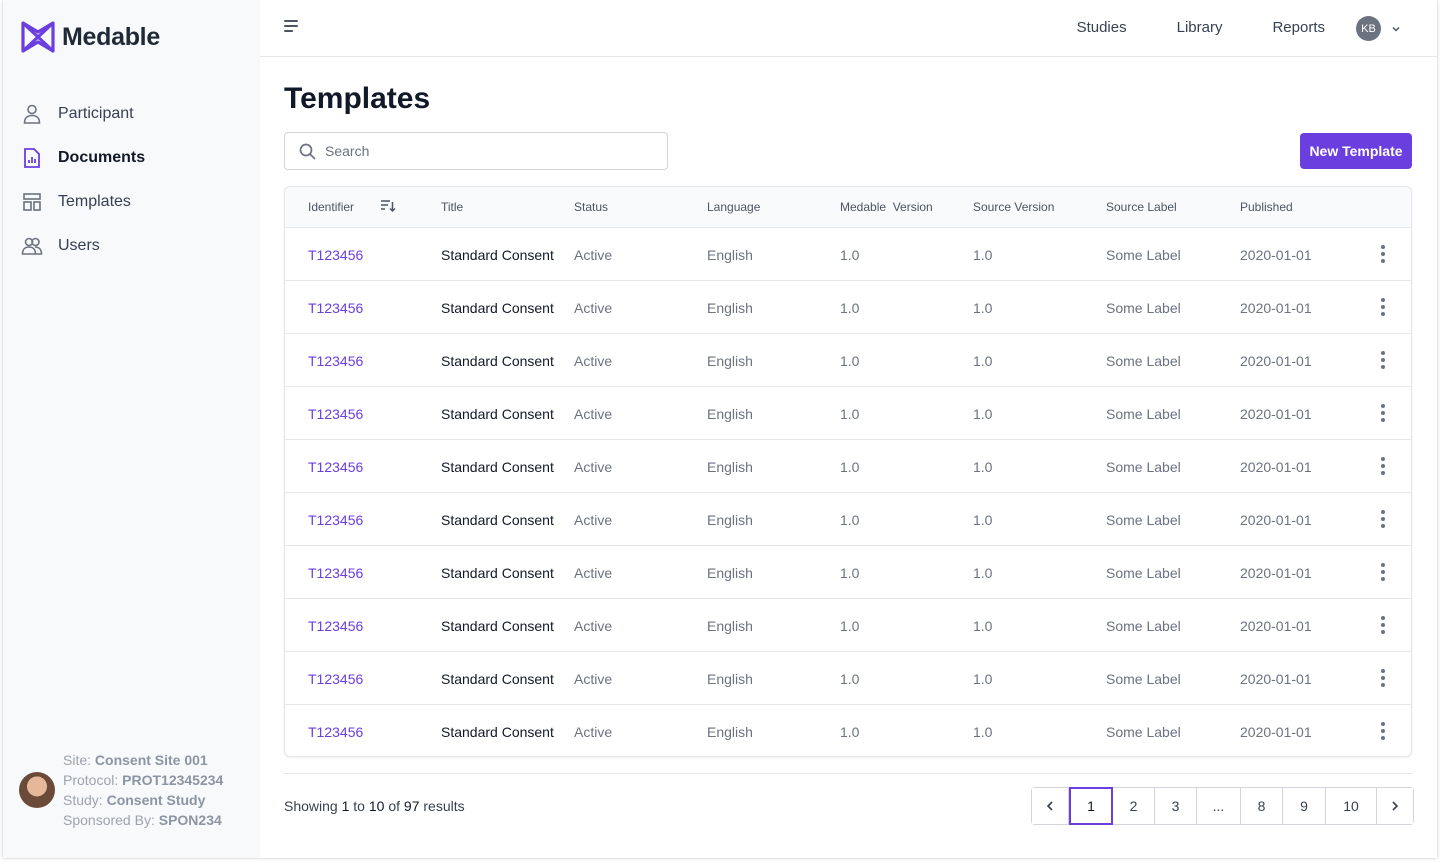 The width and height of the screenshot is (1440, 865). What do you see at coordinates (1356, 151) in the screenshot?
I see `new-template-button: New Template` at bounding box center [1356, 151].